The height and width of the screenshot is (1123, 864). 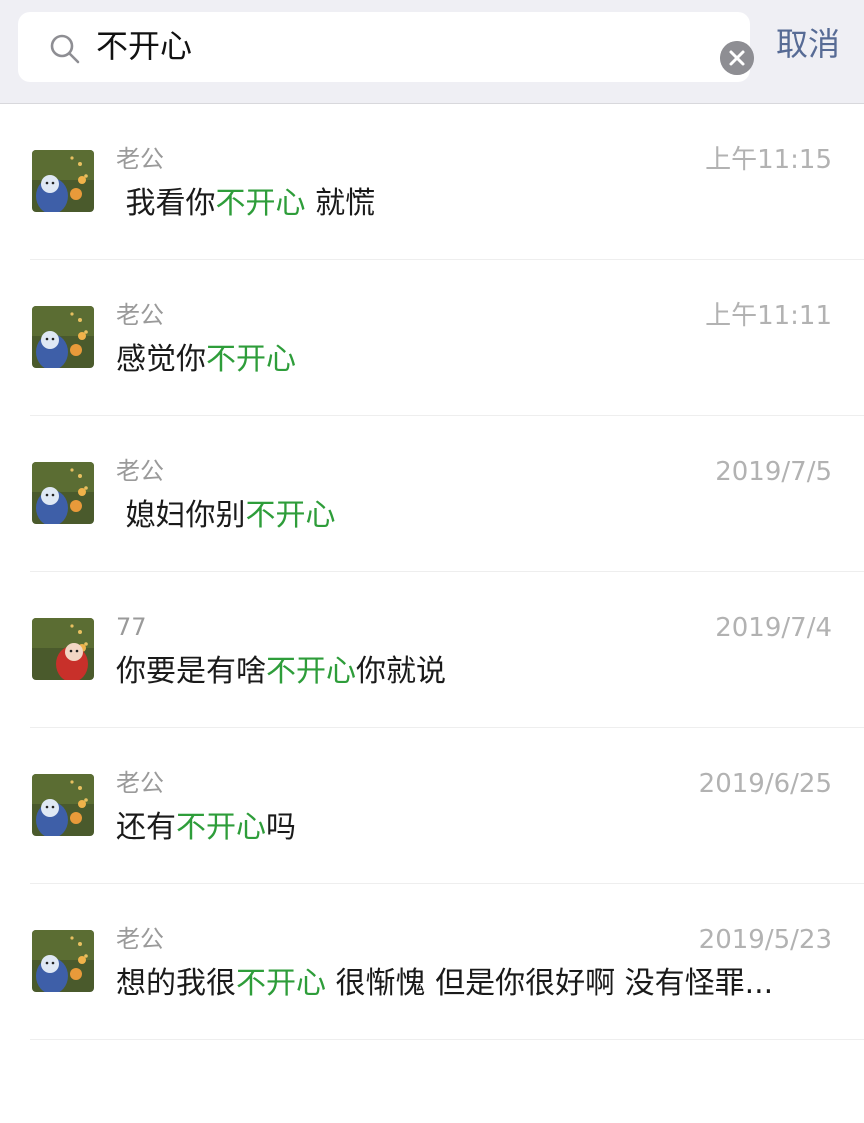 I want to click on message-text: 你就说, so click(x=401, y=671).